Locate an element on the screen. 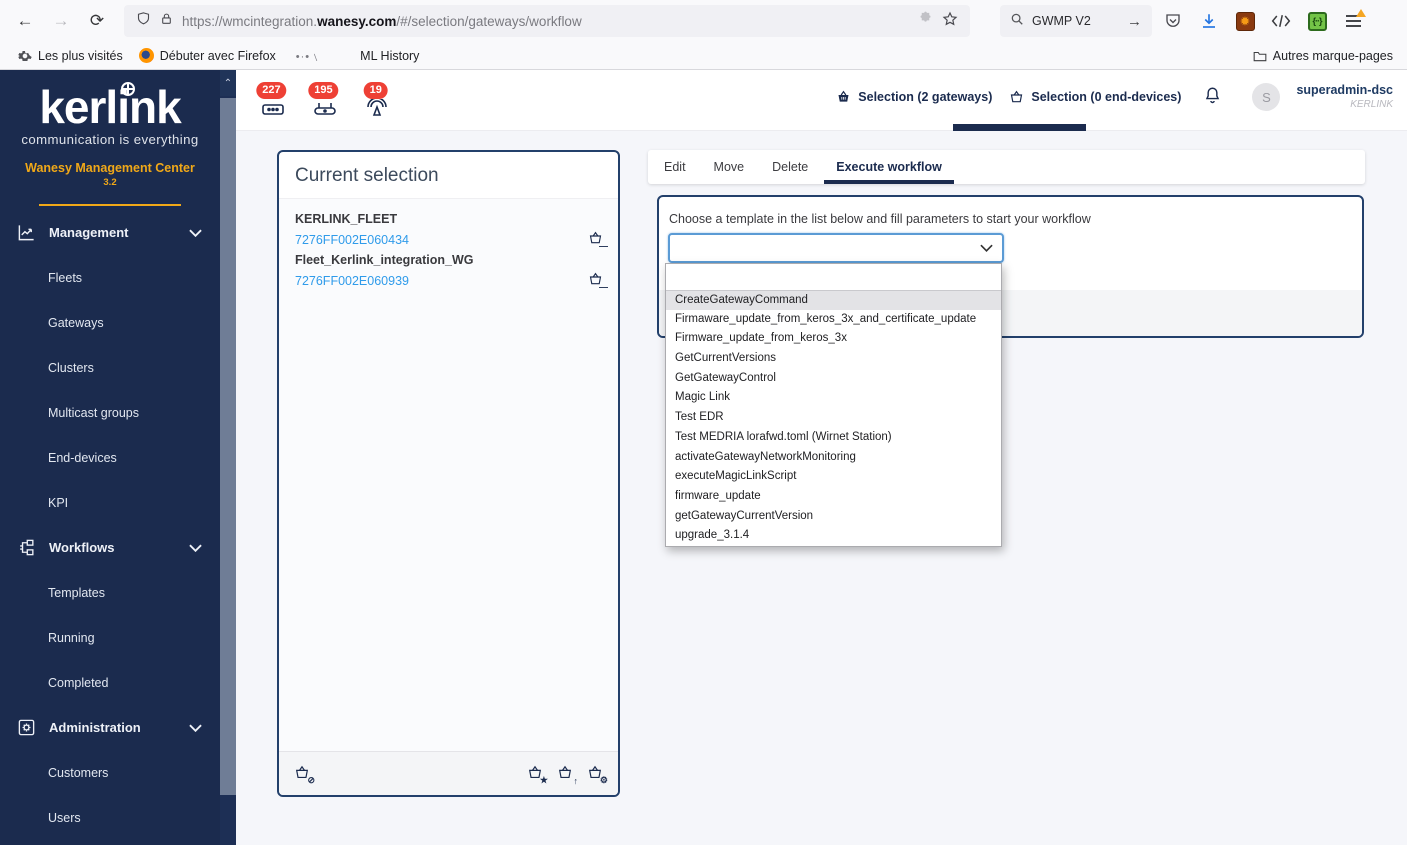 The height and width of the screenshot is (845, 1407). bookmark-get-started: Débuter avec Firefox is located at coordinates (207, 55).